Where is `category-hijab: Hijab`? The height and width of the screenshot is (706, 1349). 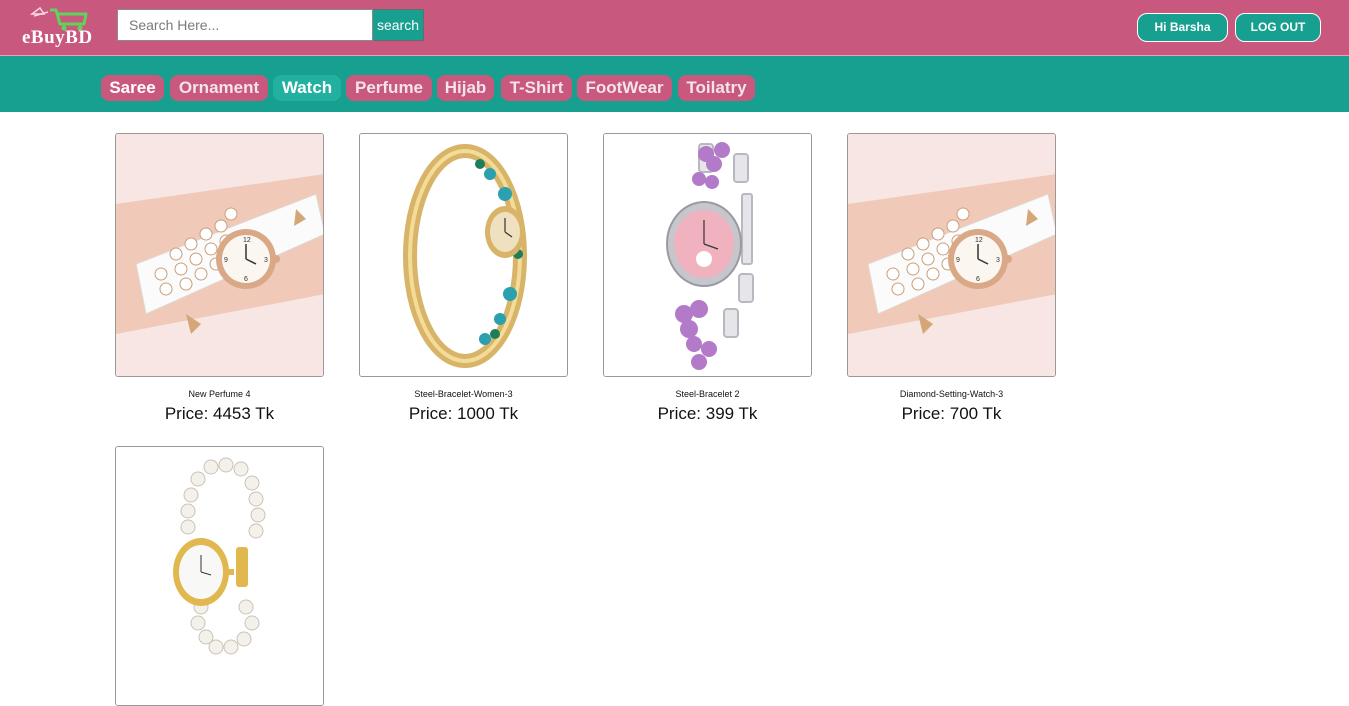 category-hijab: Hijab is located at coordinates (465, 88).